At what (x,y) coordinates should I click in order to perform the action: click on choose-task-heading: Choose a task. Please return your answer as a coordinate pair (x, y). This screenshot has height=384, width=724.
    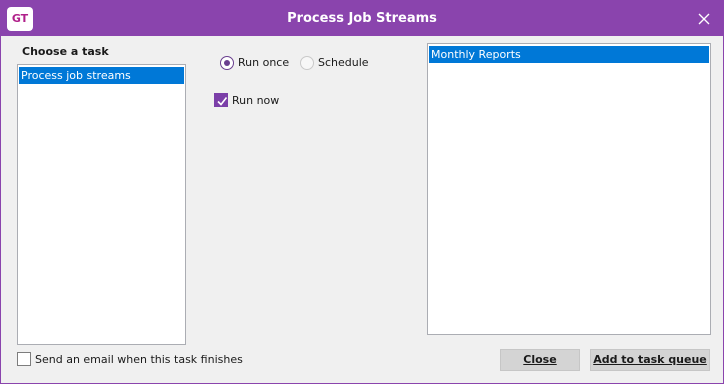
    Looking at the image, I should click on (65, 51).